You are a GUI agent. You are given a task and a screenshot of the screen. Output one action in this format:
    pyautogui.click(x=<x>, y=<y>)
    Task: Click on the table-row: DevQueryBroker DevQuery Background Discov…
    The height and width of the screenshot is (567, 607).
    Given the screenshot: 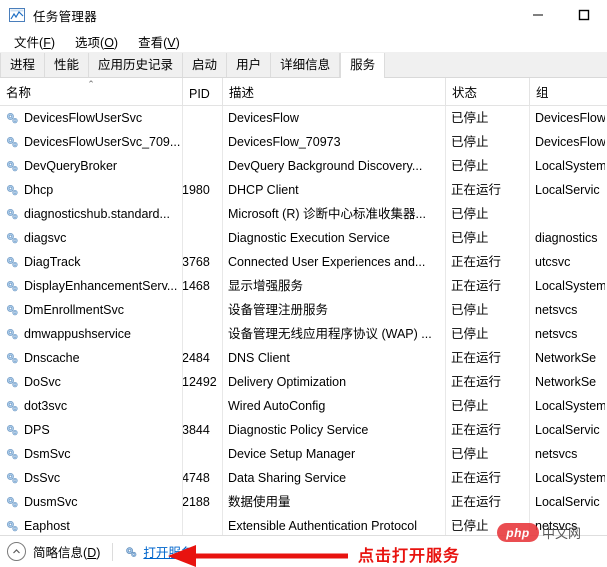 What is the action you would take?
    pyautogui.click(x=303, y=166)
    